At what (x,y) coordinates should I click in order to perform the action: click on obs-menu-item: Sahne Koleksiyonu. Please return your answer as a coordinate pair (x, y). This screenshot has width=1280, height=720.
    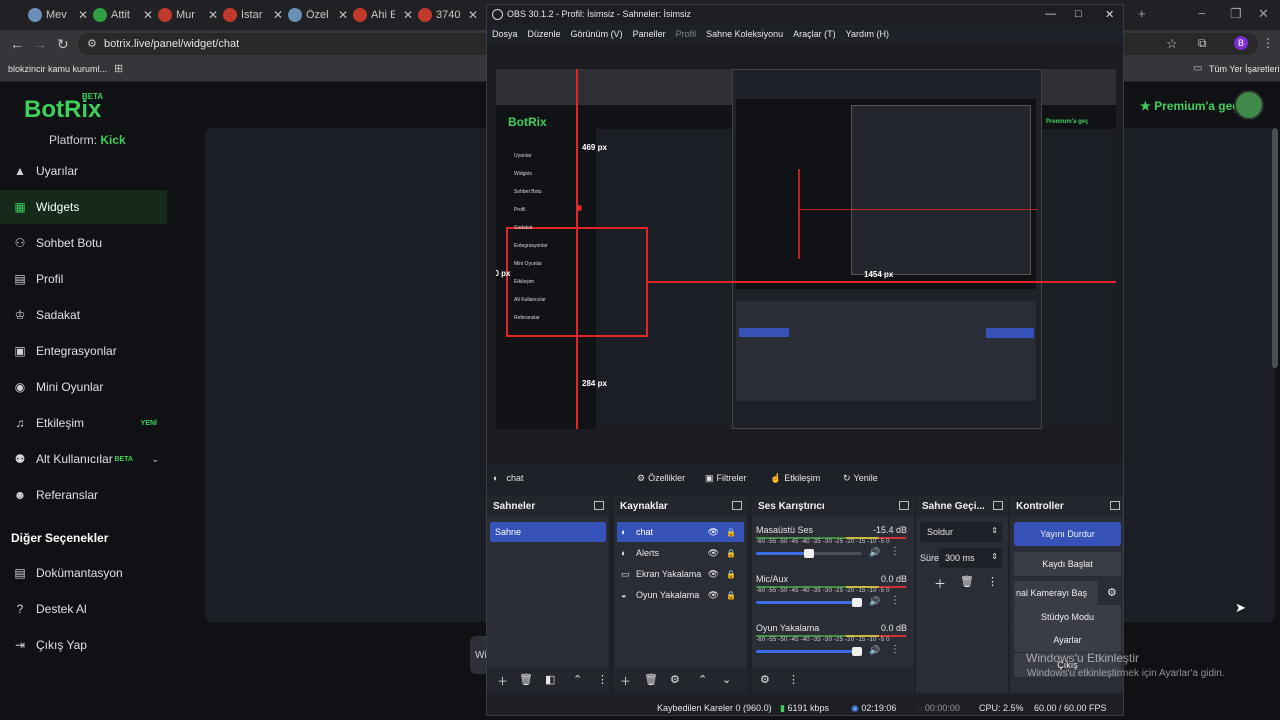
    Looking at the image, I should click on (744, 34).